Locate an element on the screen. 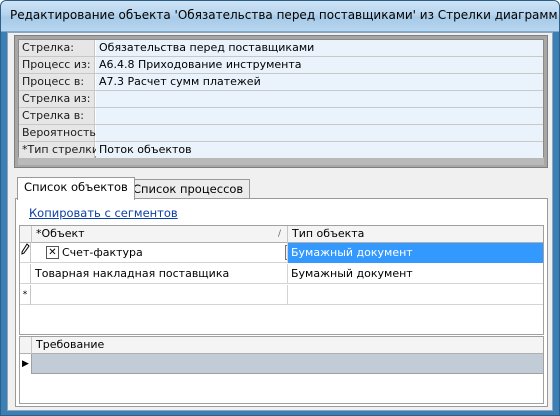  property-row-process-to: Процесс в: А7.3 Расчет сумм платежей is located at coordinates (281, 82).